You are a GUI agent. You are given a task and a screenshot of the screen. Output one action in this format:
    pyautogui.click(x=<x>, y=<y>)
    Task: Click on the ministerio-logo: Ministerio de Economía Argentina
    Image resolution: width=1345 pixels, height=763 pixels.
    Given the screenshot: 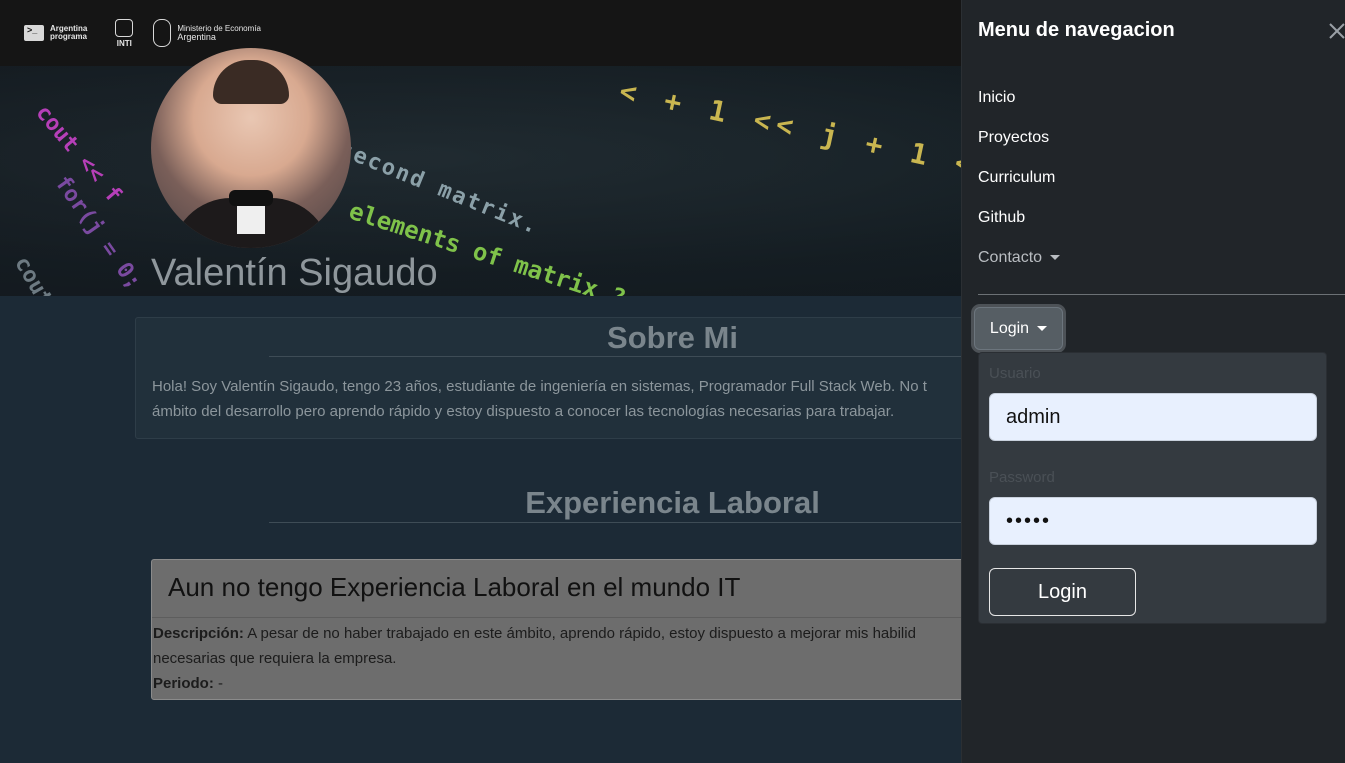 What is the action you would take?
    pyautogui.click(x=207, y=33)
    